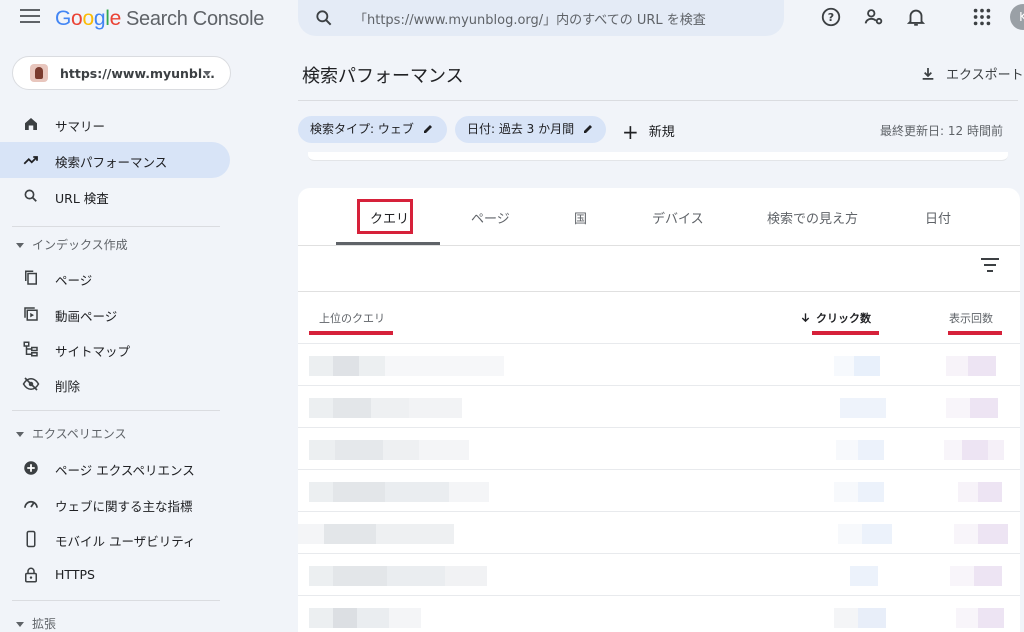 This screenshot has width=1024, height=632. I want to click on lock-icon, so click(31, 575).